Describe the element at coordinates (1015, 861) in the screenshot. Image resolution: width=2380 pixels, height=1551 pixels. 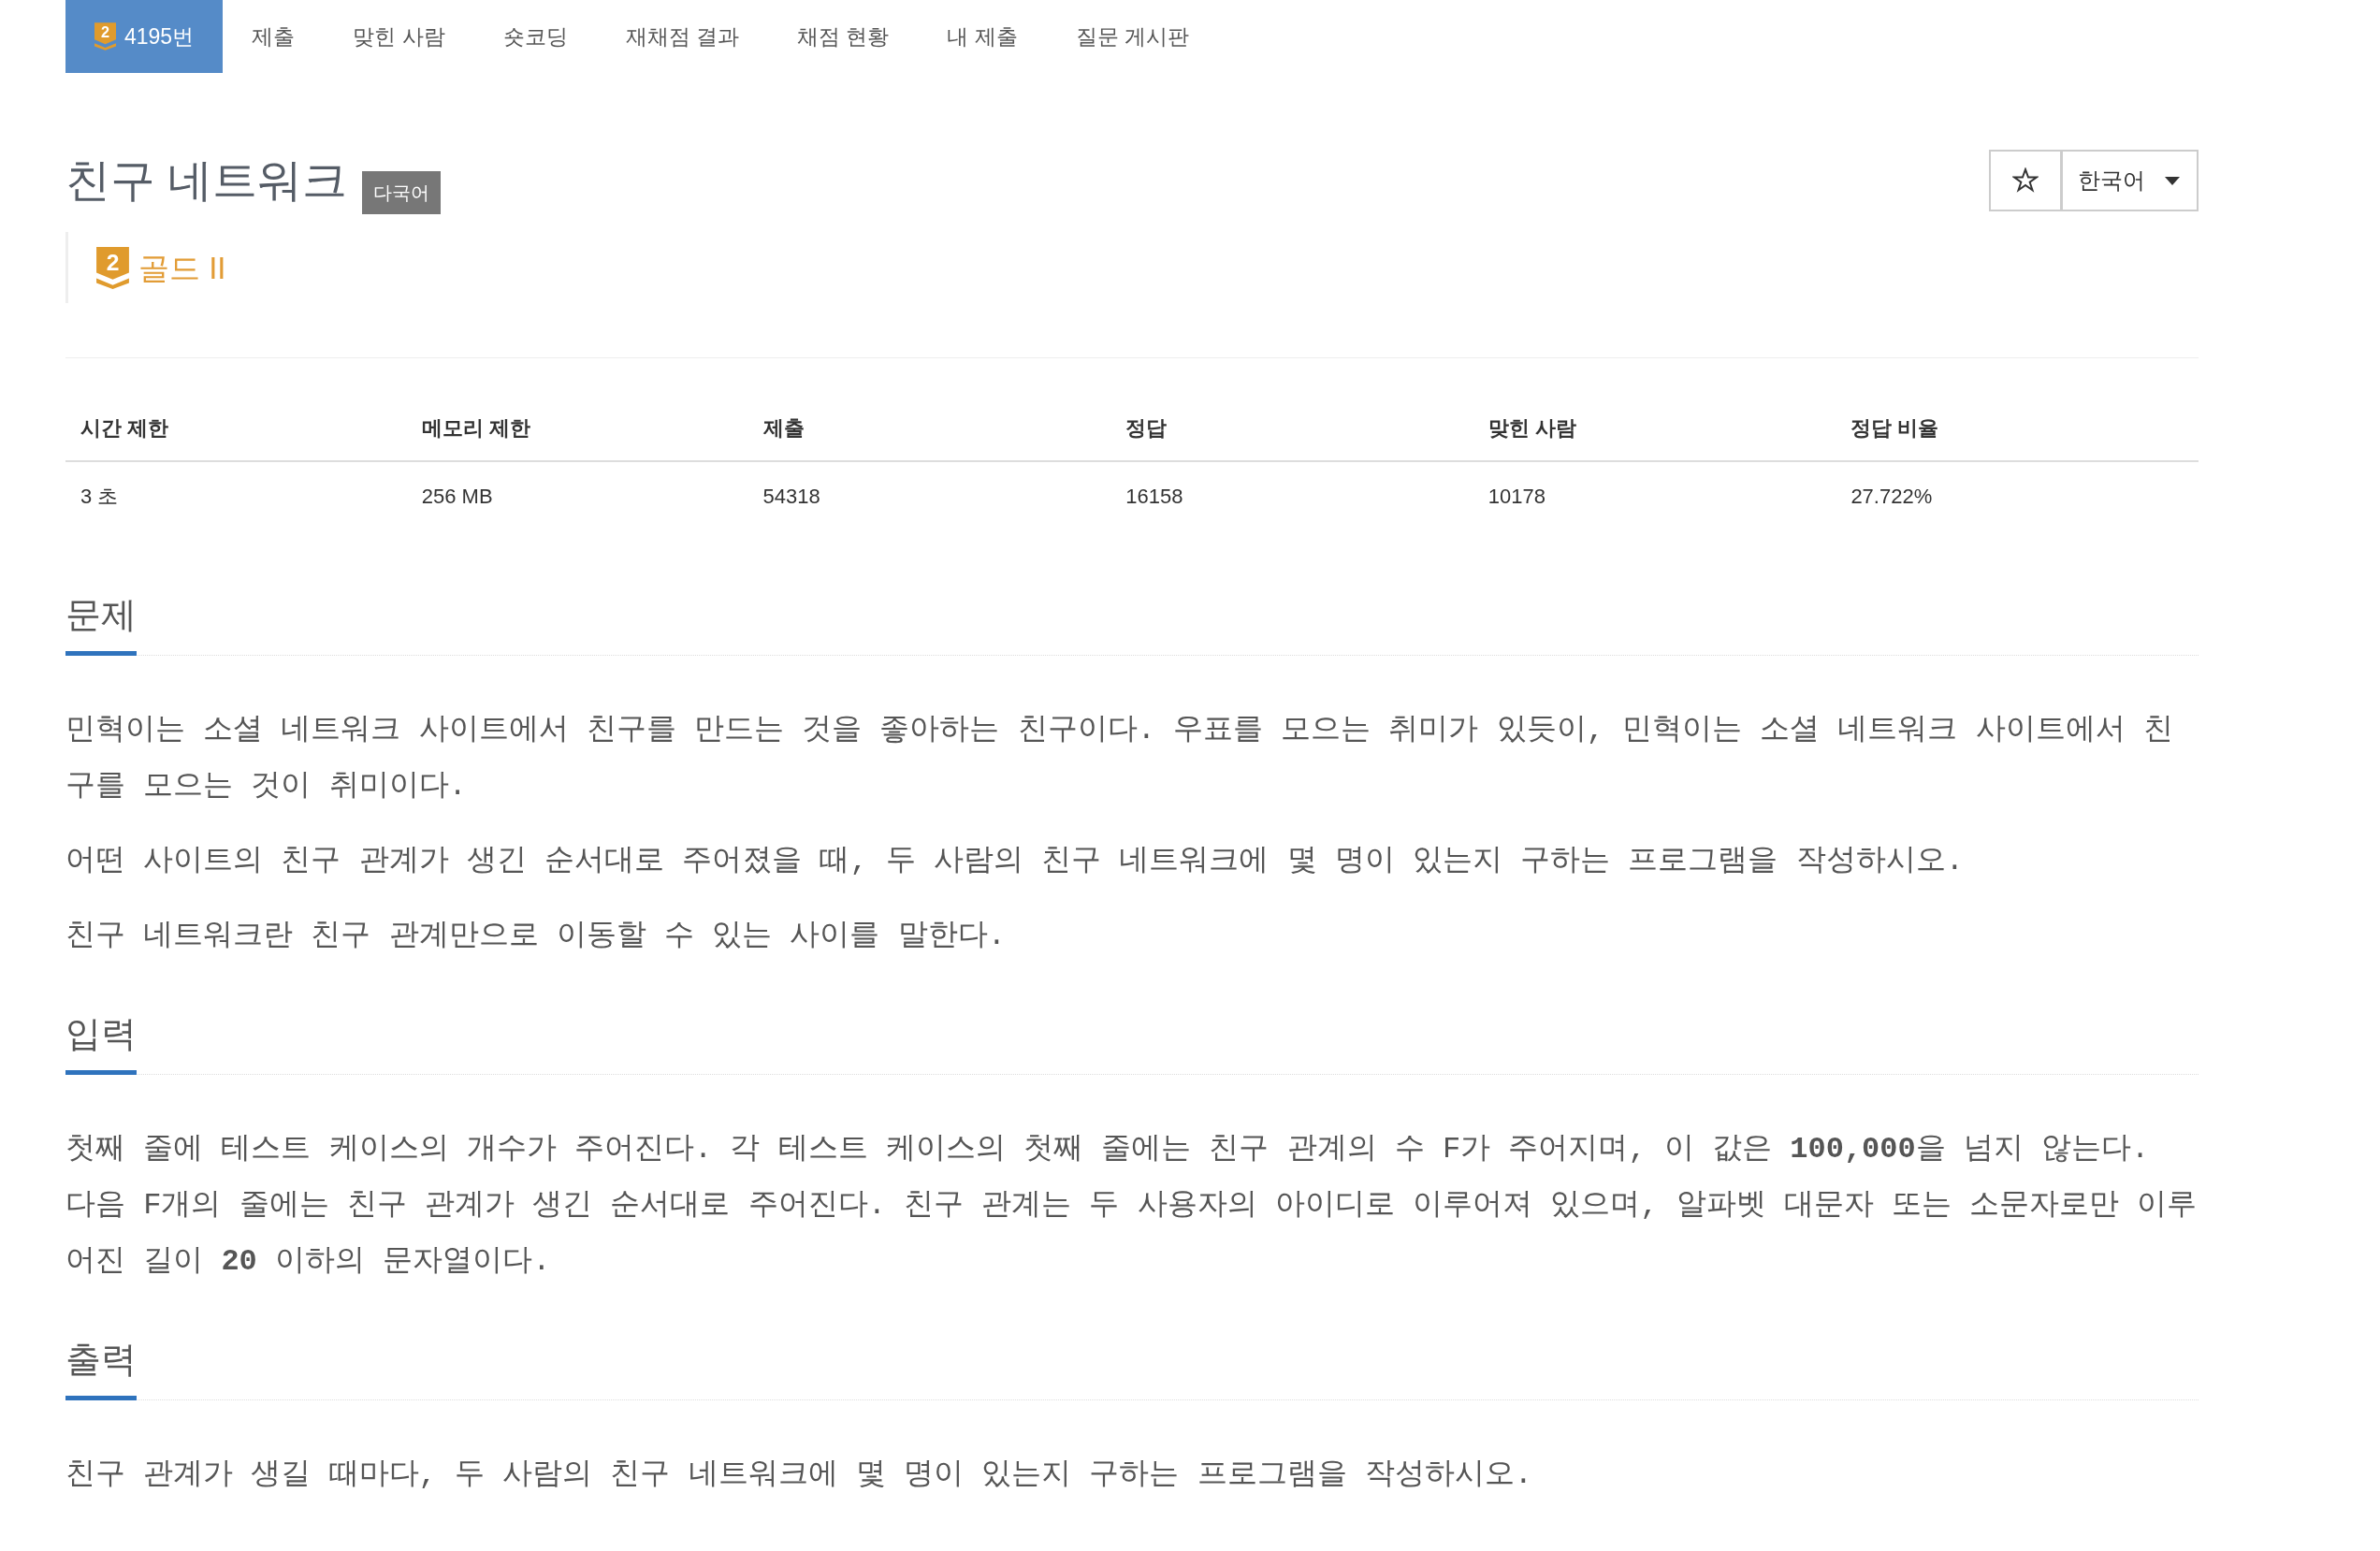
I see `problem-text: 어떤 사이트의 친구 관계가 생긴 순서대로 주어졌을 때, 두 사람의 친구 네트워크에 몇 명이 있는지 구하는 프로그램을 작성하시오.` at that location.